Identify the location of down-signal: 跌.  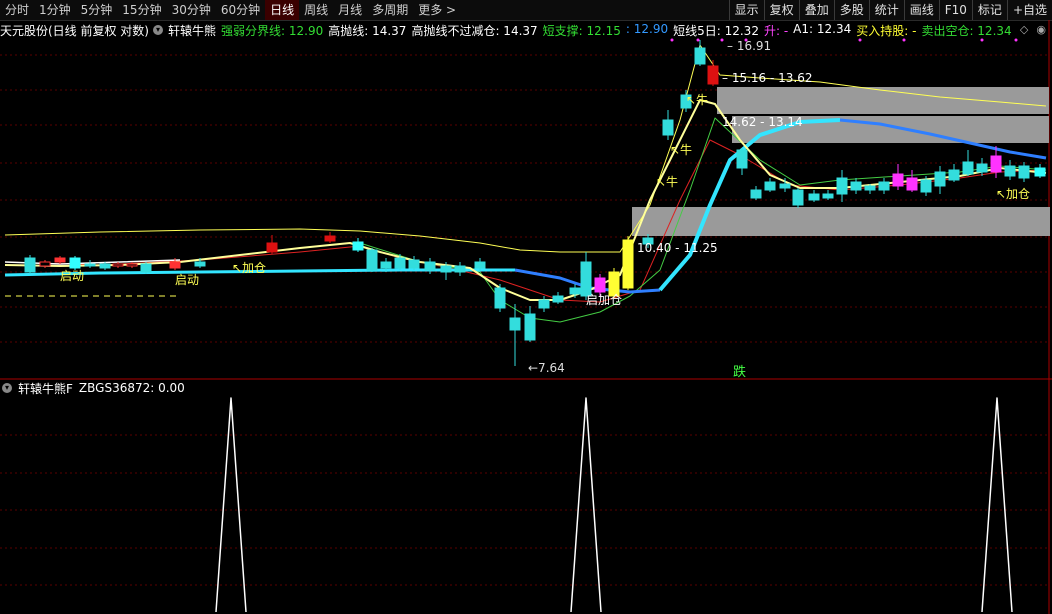
(739, 372).